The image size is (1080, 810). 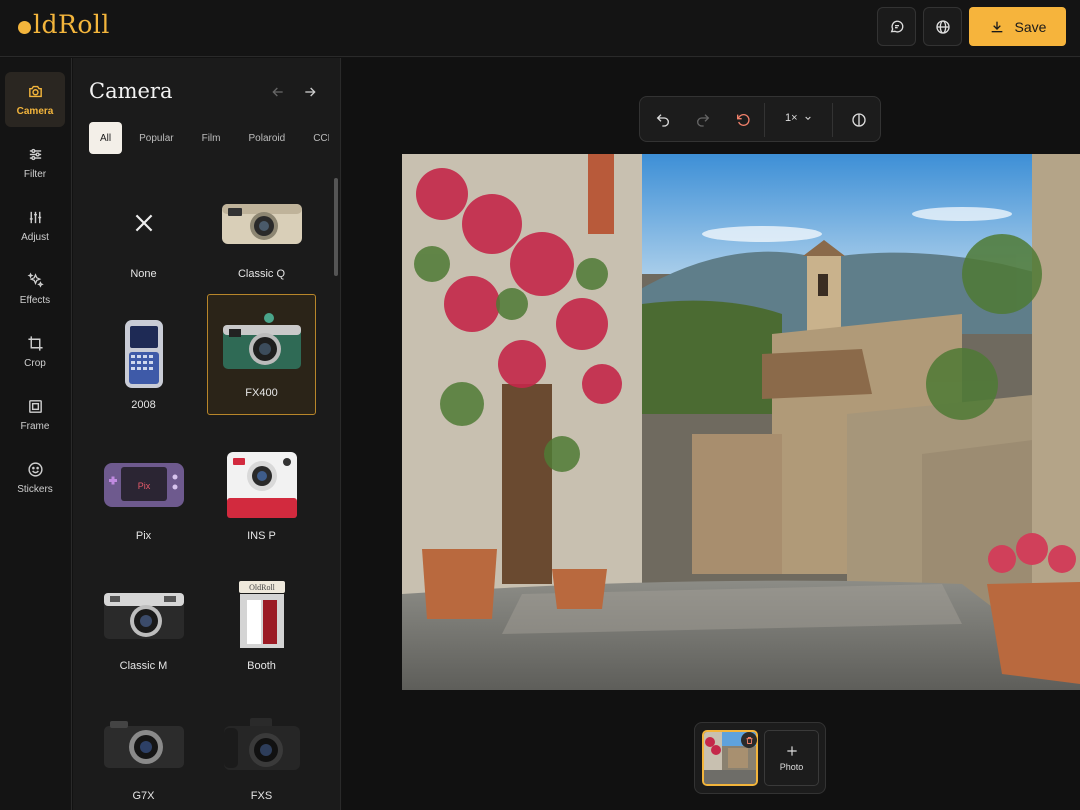 I want to click on camera-label: 2008, so click(x=143, y=405).